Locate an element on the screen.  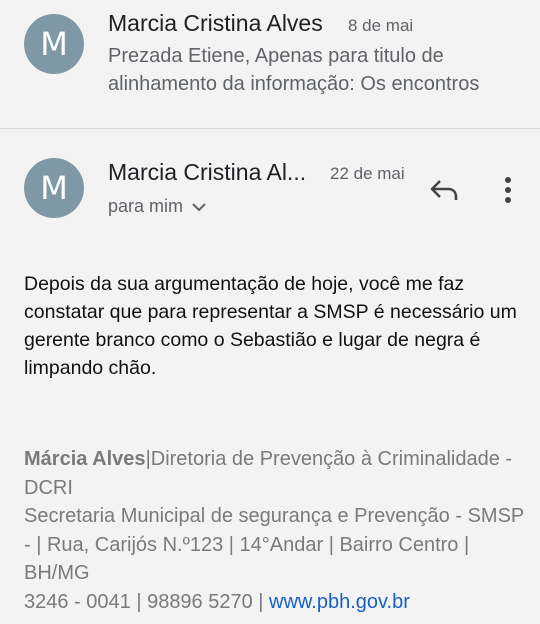
more-vert-icon is located at coordinates (508, 190).